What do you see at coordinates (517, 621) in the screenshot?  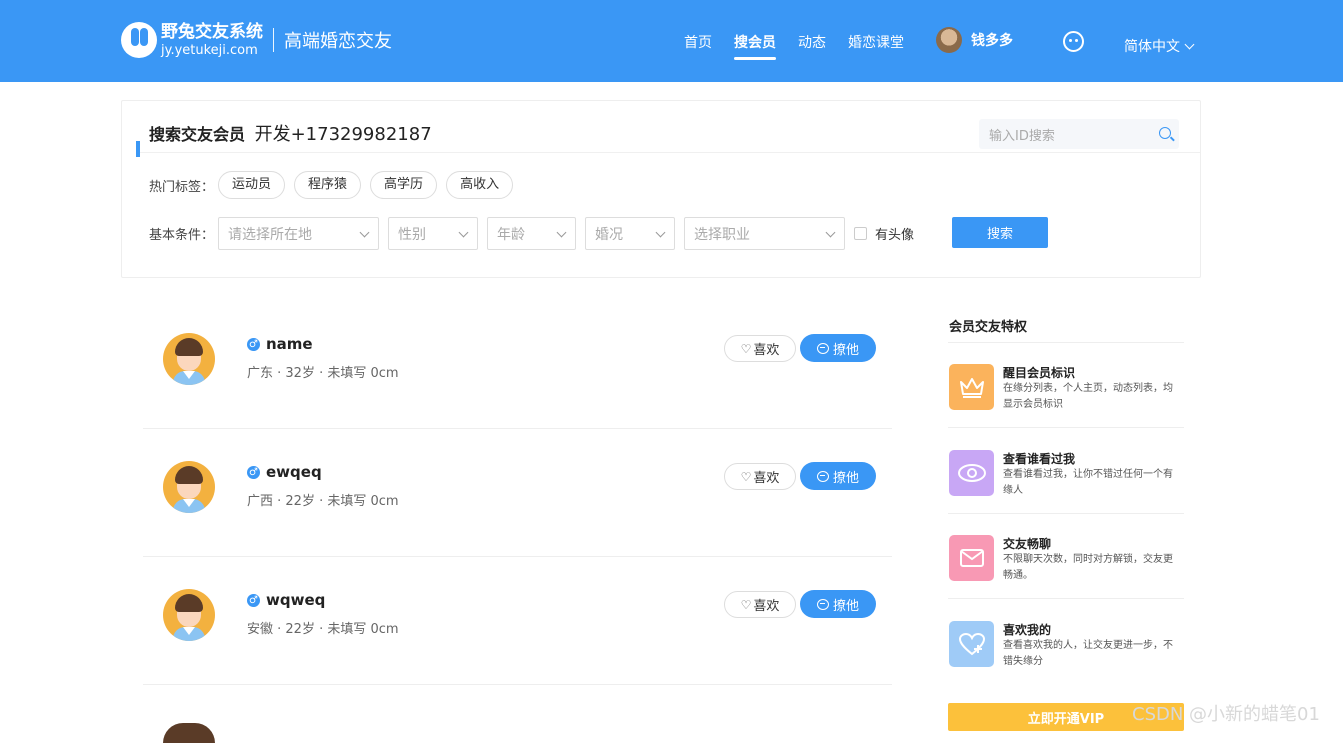 I see `list-item: ♂ wqweq 安徽 · 22岁 · 未填写 0cm ♡ 喜欢 撩他` at bounding box center [517, 621].